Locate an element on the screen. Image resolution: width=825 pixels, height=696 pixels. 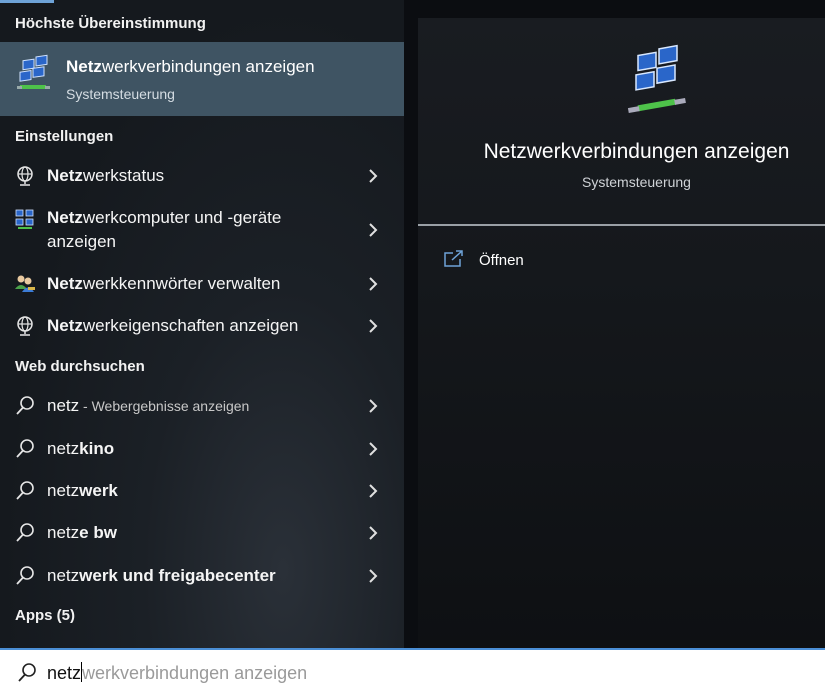
best-match-title: Netzwerkverbindungen anzeigen is located at coordinates (190, 66).